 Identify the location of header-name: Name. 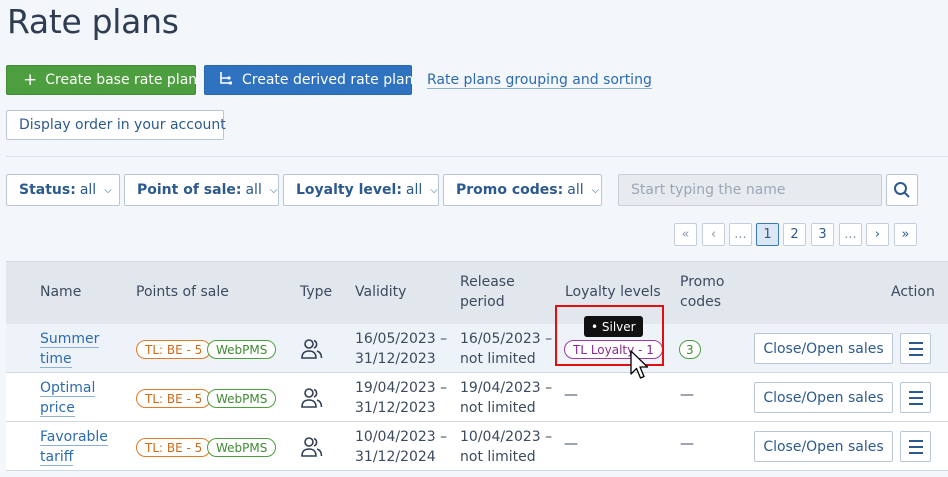
(61, 292).